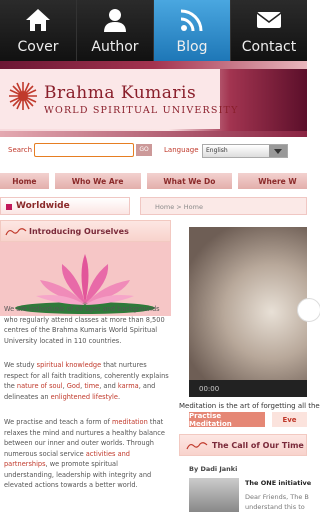 Image resolution: width=320 pixels, height=512 pixels. What do you see at coordinates (217, 150) in the screenshot?
I see `language-value: English` at bounding box center [217, 150].